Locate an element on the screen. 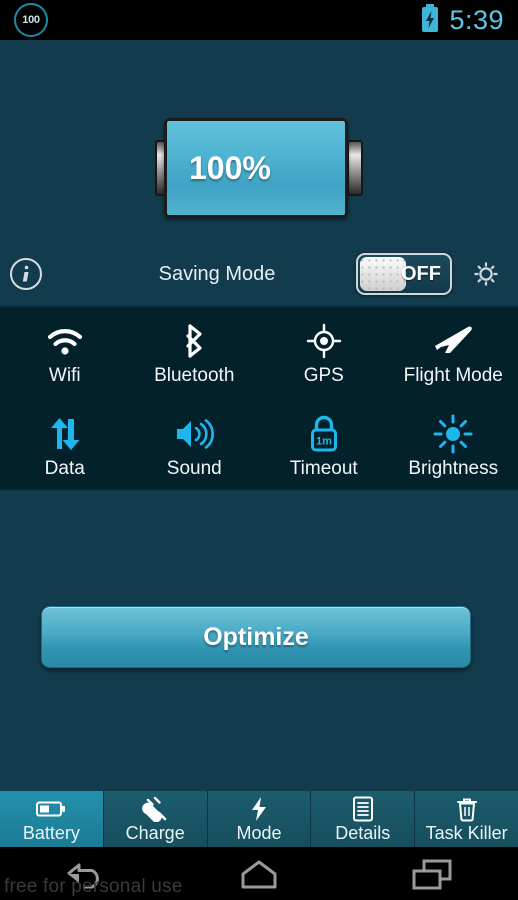 Image resolution: width=518 pixels, height=900 pixels. watermark-text: free for personal use is located at coordinates (93, 886).